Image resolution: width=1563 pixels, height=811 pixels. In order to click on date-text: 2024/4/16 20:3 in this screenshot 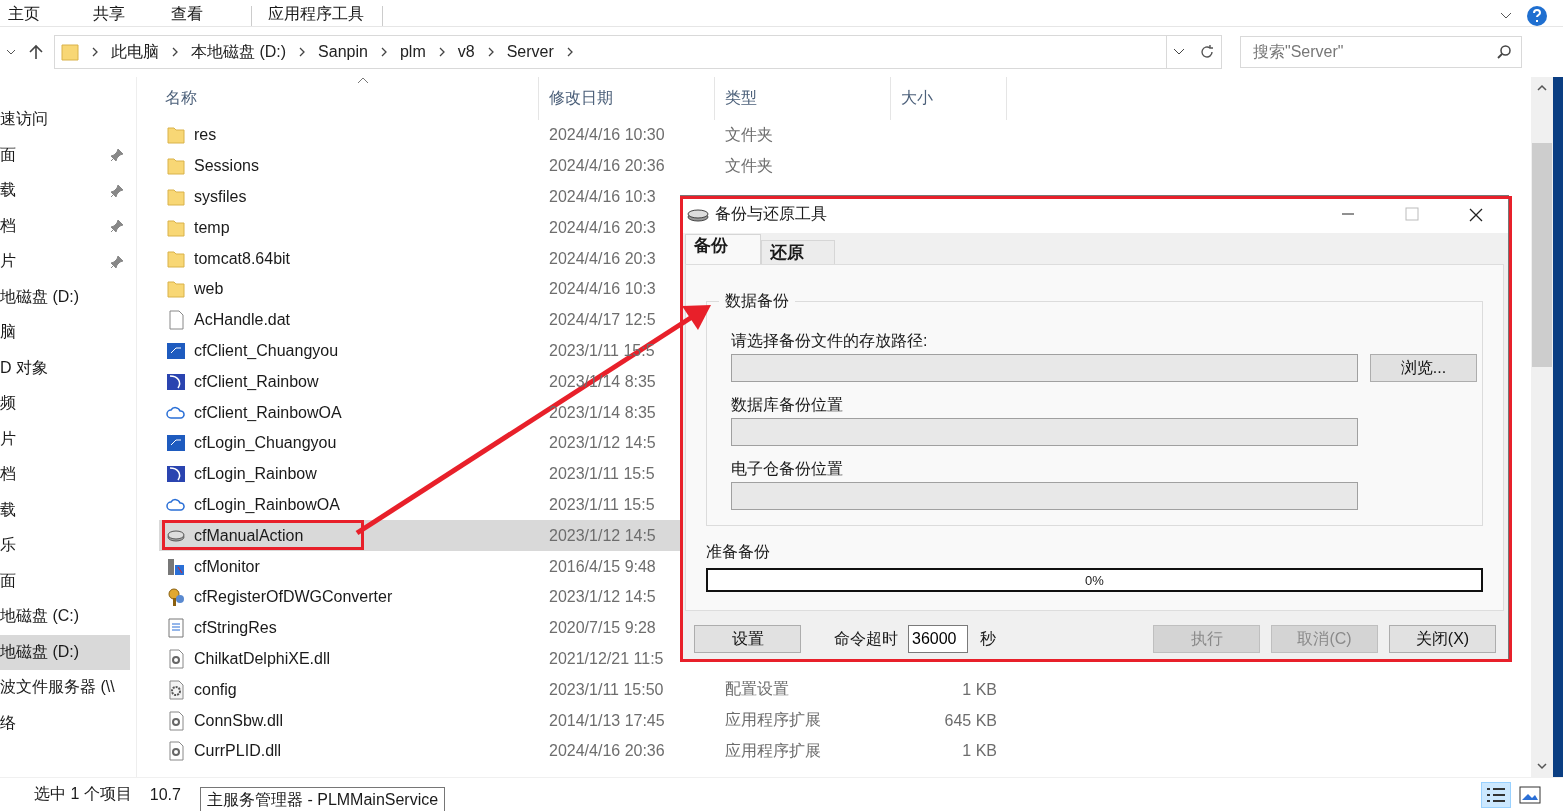, I will do `click(602, 258)`.